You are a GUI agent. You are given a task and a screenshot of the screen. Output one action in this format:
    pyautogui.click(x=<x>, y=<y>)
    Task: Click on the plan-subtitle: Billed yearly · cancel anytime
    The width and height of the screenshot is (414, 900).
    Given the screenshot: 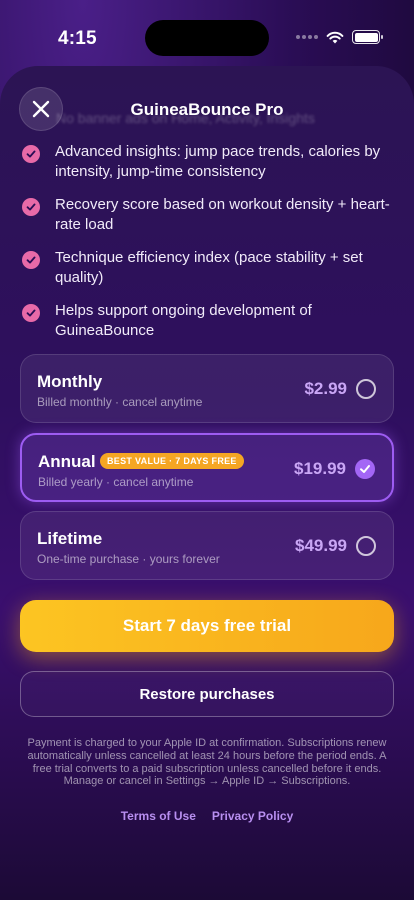 What is the action you would take?
    pyautogui.click(x=116, y=482)
    